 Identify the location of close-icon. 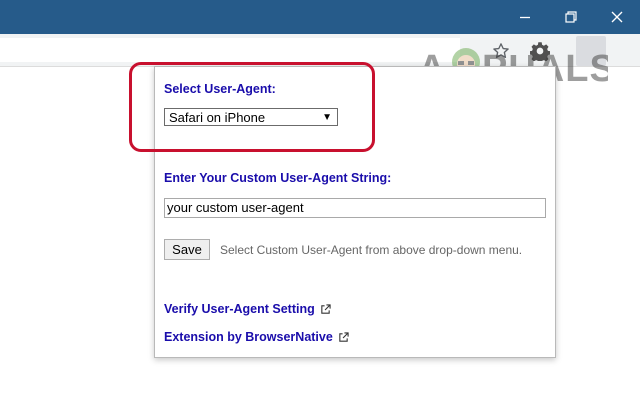
(617, 17).